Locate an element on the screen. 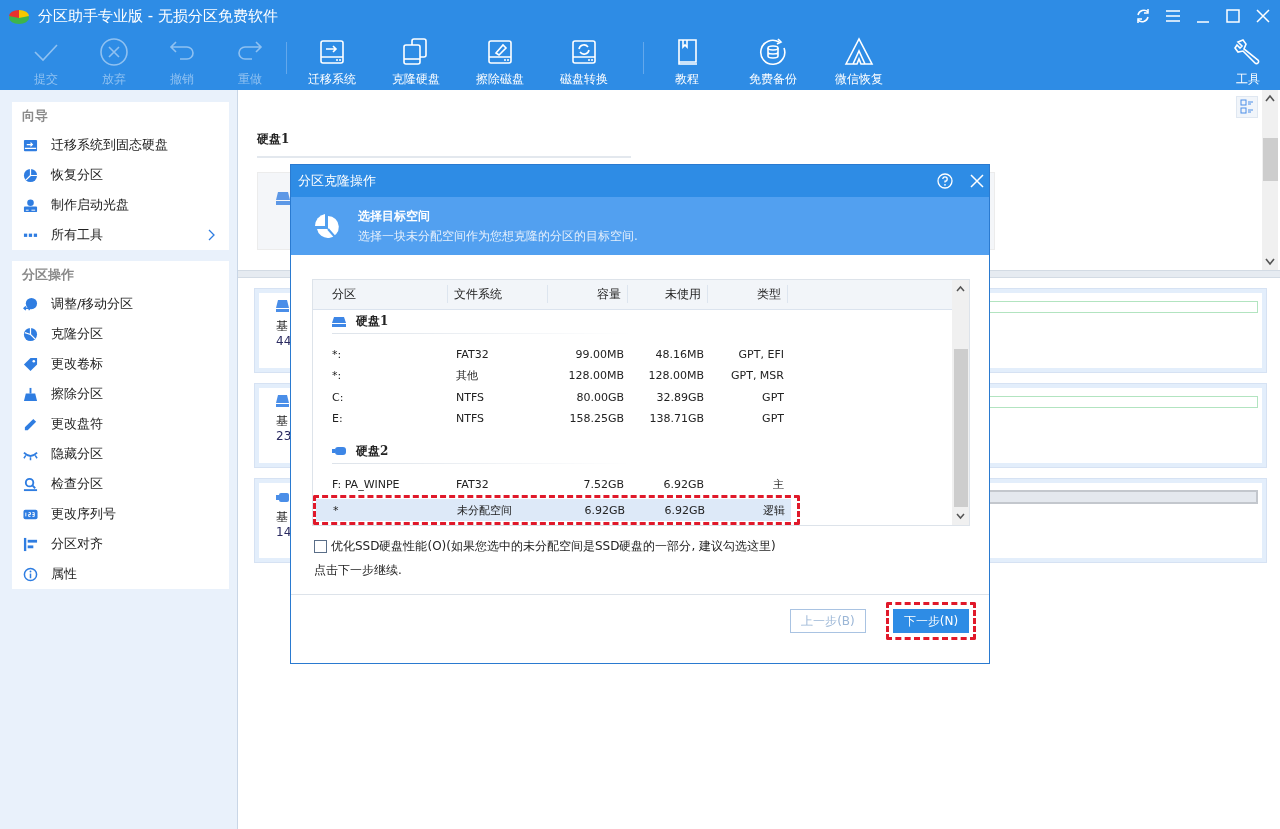 This screenshot has height=829, width=1280. toolbar-button: 擦除磁盘 is located at coordinates (500, 61).